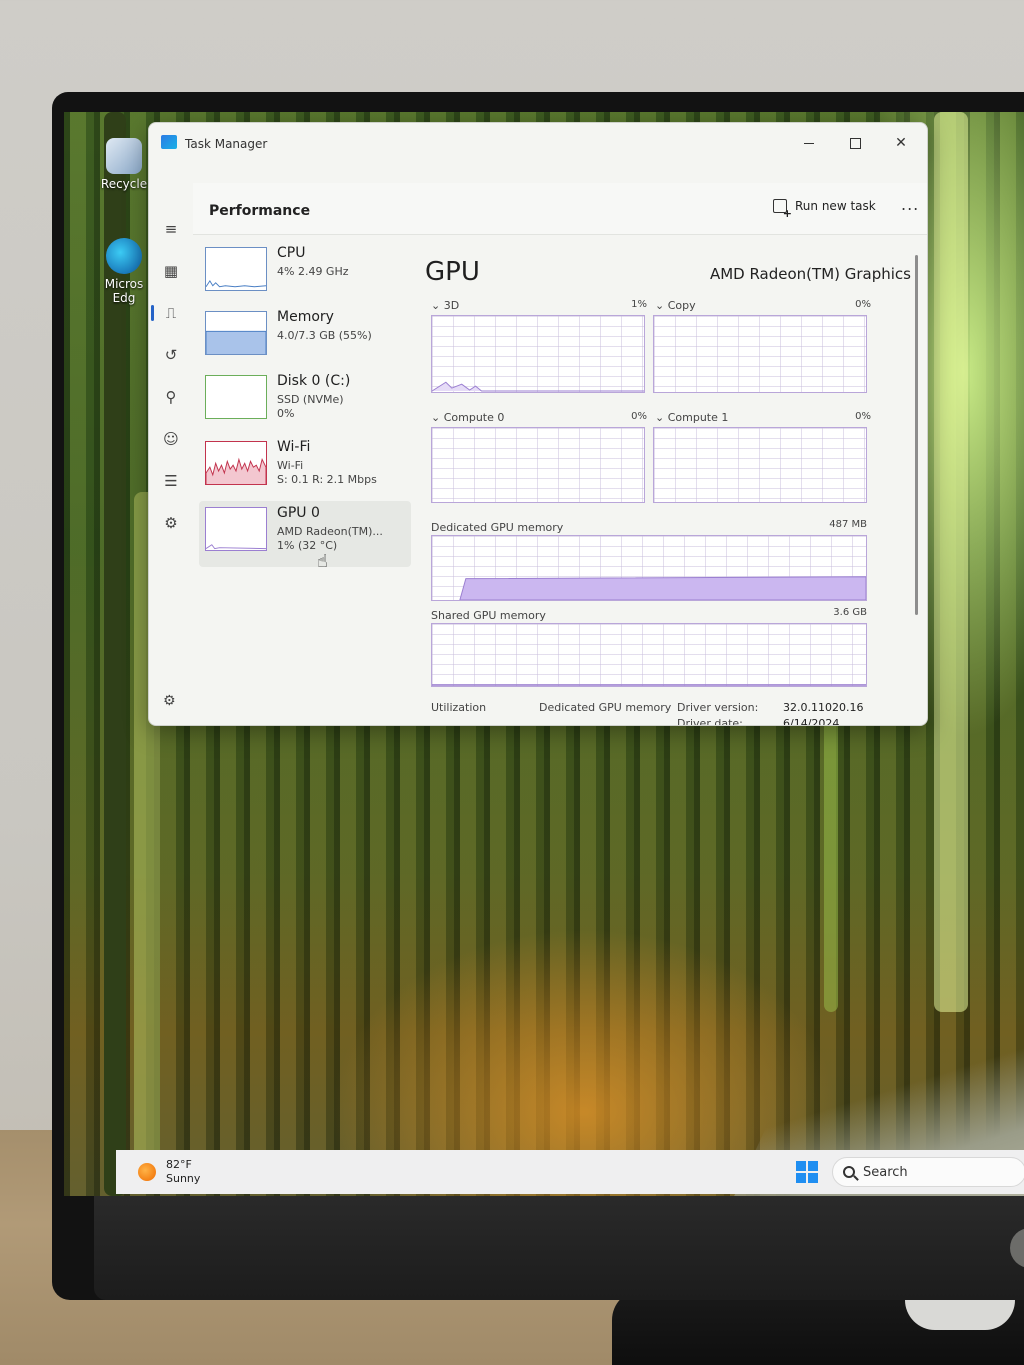  I want to click on memory-thumbnail-graph, so click(236, 333).